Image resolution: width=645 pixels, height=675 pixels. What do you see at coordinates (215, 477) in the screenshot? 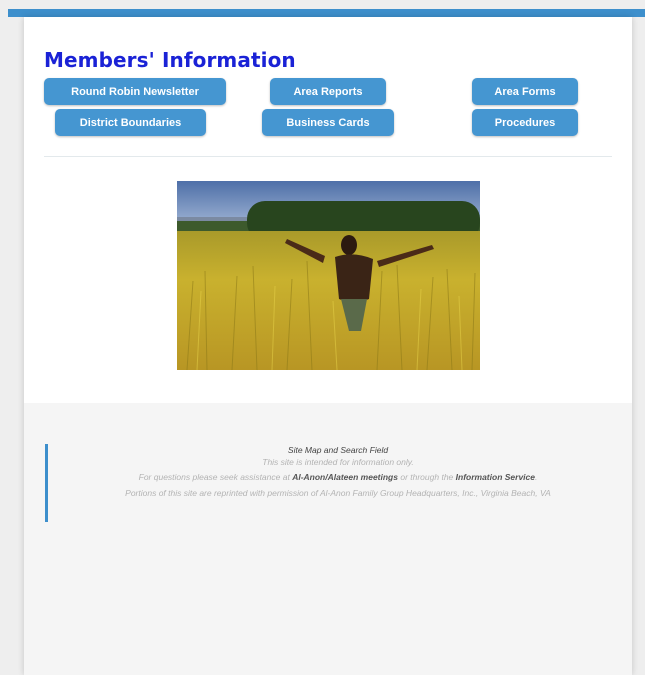
I see `questions-prefix: For questions please seek assistance at` at bounding box center [215, 477].